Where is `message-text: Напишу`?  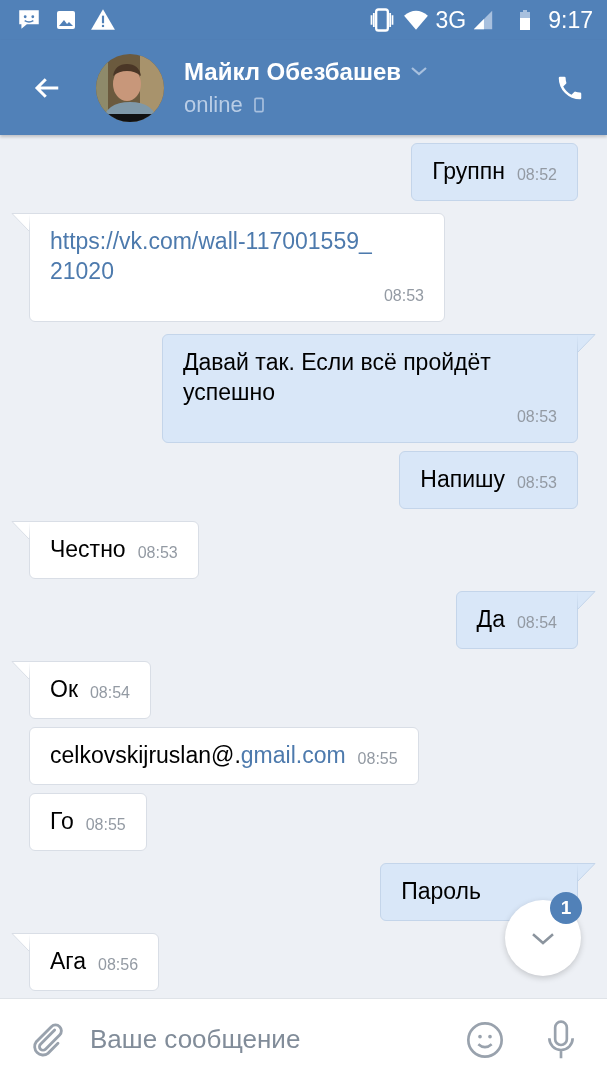
message-text: Напишу is located at coordinates (462, 479).